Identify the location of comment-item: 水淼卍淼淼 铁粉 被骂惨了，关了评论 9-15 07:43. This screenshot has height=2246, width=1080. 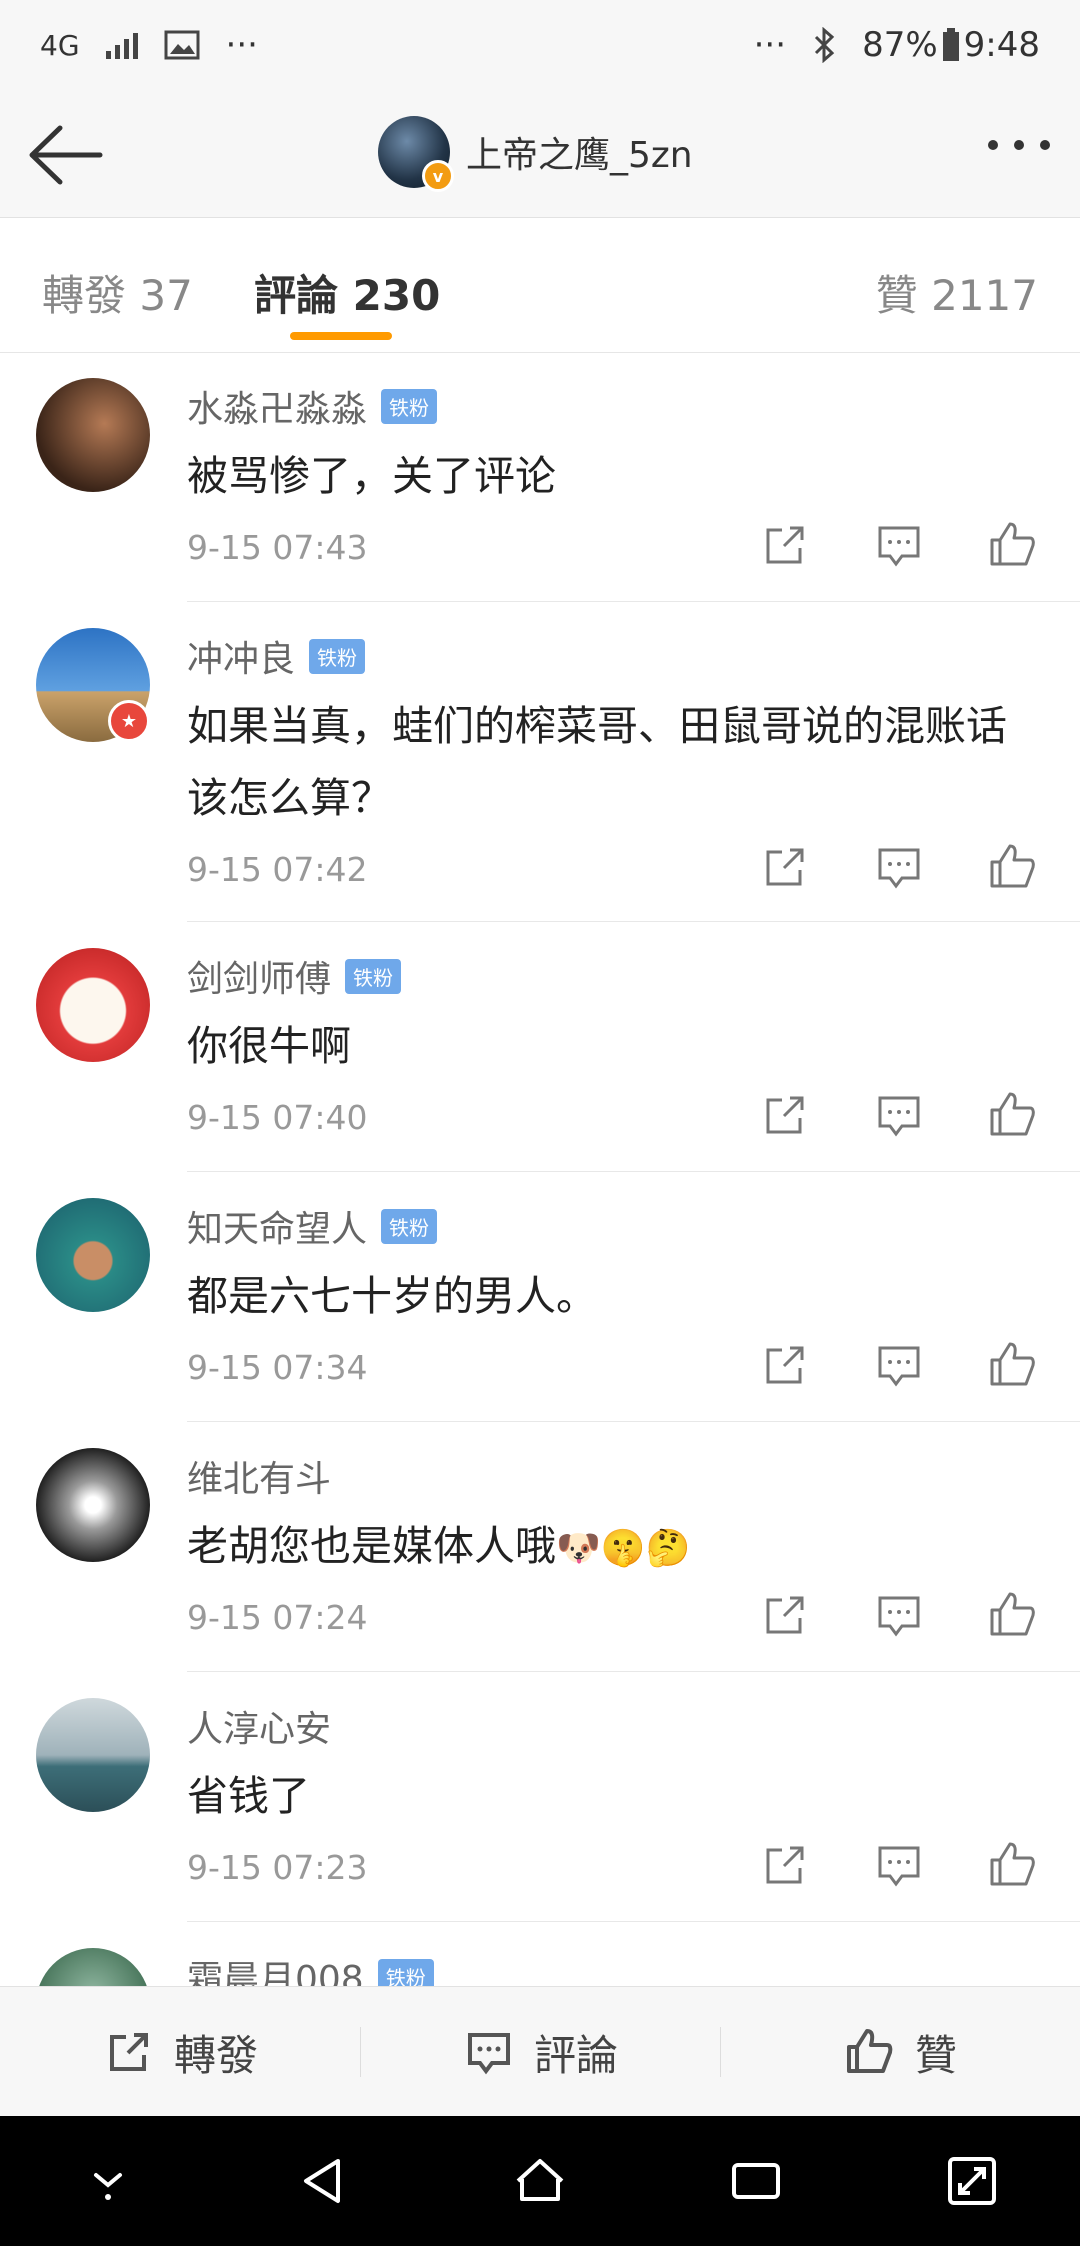
(540, 477).